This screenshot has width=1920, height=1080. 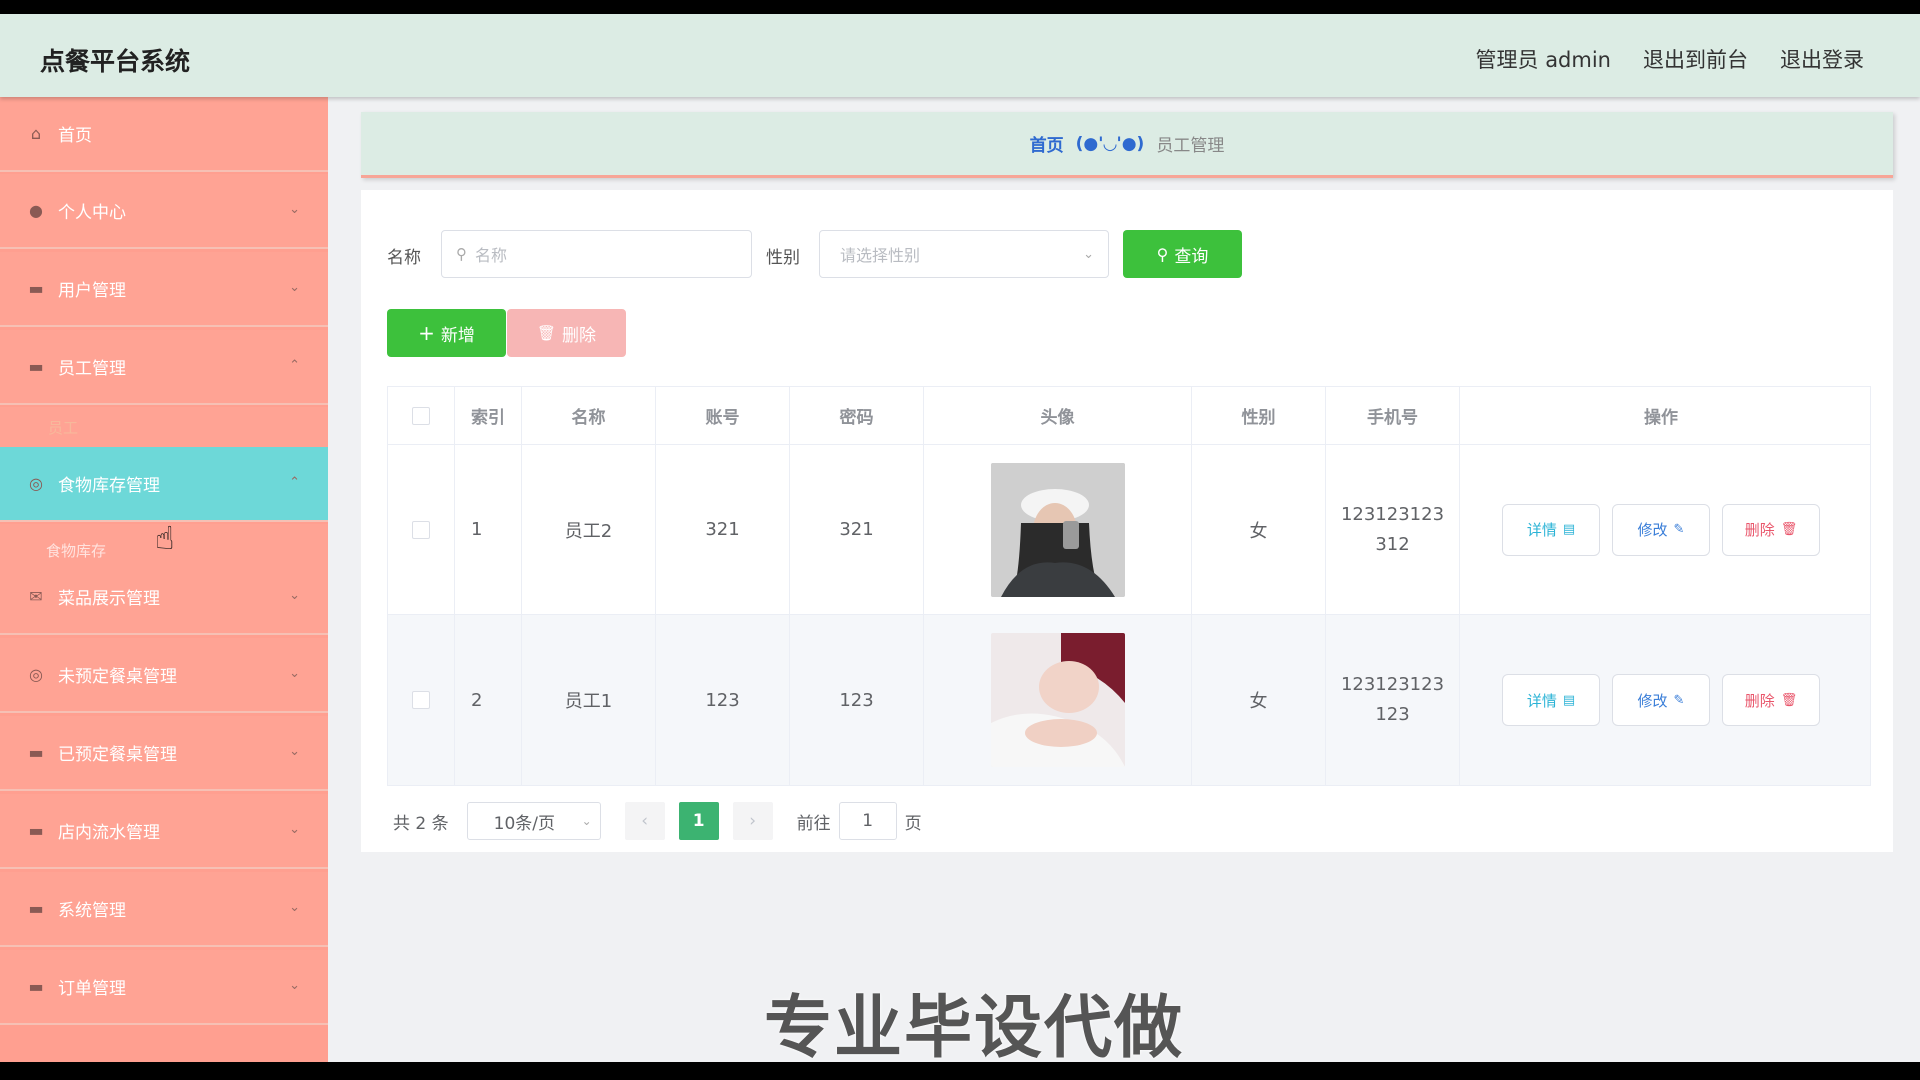 What do you see at coordinates (1543, 59) in the screenshot?
I see `current-user-label: 管理员 admin` at bounding box center [1543, 59].